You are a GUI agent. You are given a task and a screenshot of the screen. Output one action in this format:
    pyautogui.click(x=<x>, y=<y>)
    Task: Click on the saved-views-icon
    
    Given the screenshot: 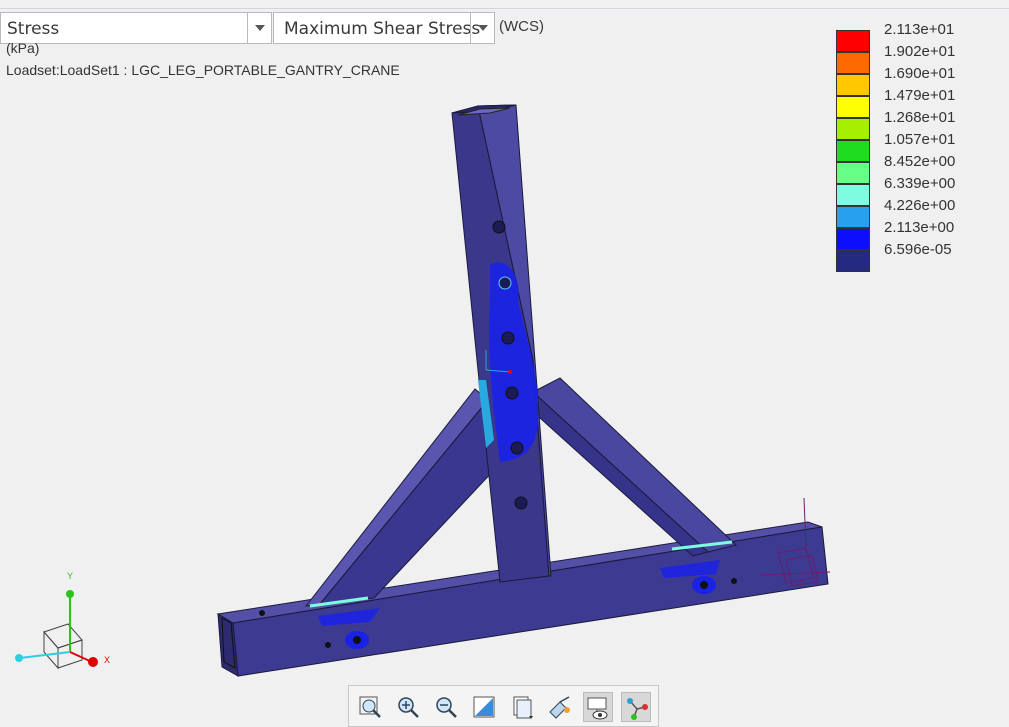 What is the action you would take?
    pyautogui.click(x=522, y=707)
    